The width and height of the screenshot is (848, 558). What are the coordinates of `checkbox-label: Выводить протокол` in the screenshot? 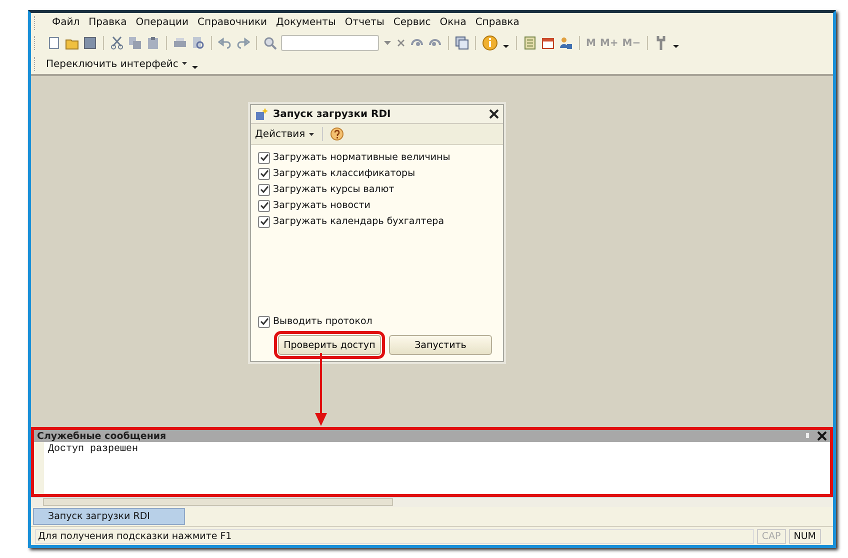 It's located at (322, 321).